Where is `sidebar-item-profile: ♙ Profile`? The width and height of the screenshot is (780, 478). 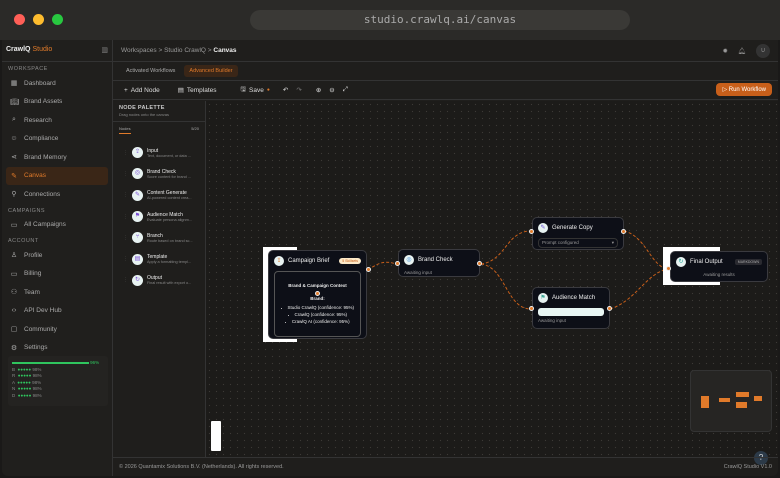
sidebar-item-profile: ♙ Profile is located at coordinates (57, 255).